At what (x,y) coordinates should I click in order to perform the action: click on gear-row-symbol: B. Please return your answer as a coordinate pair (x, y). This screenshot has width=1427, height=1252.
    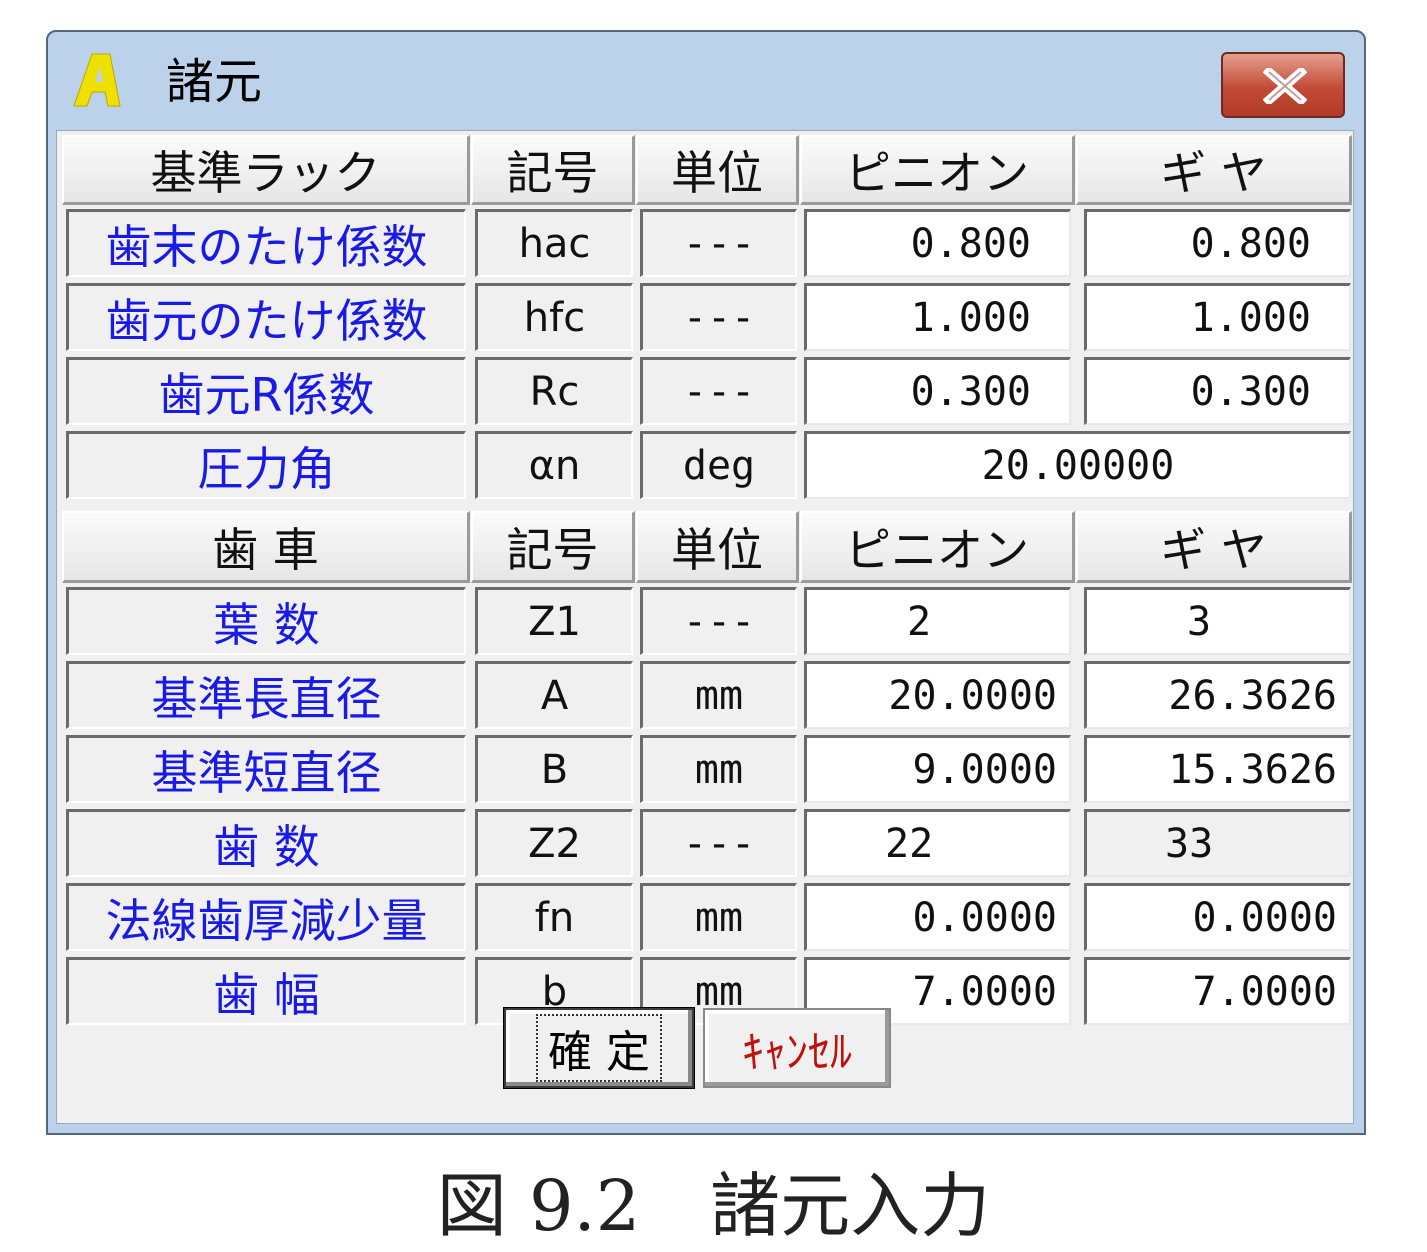
    Looking at the image, I should click on (554, 769).